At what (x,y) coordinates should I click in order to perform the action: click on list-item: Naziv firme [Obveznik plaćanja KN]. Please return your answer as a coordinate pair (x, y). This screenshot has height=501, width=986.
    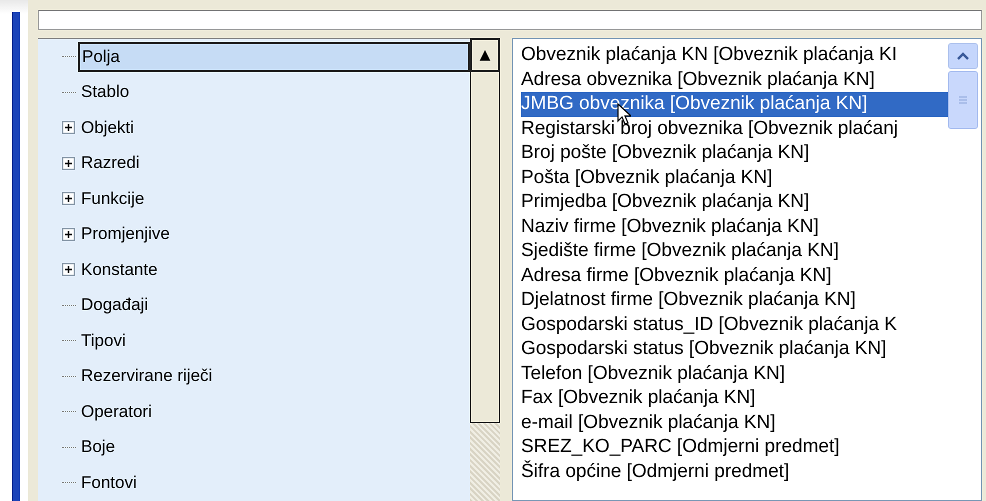
    Looking at the image, I should click on (671, 226).